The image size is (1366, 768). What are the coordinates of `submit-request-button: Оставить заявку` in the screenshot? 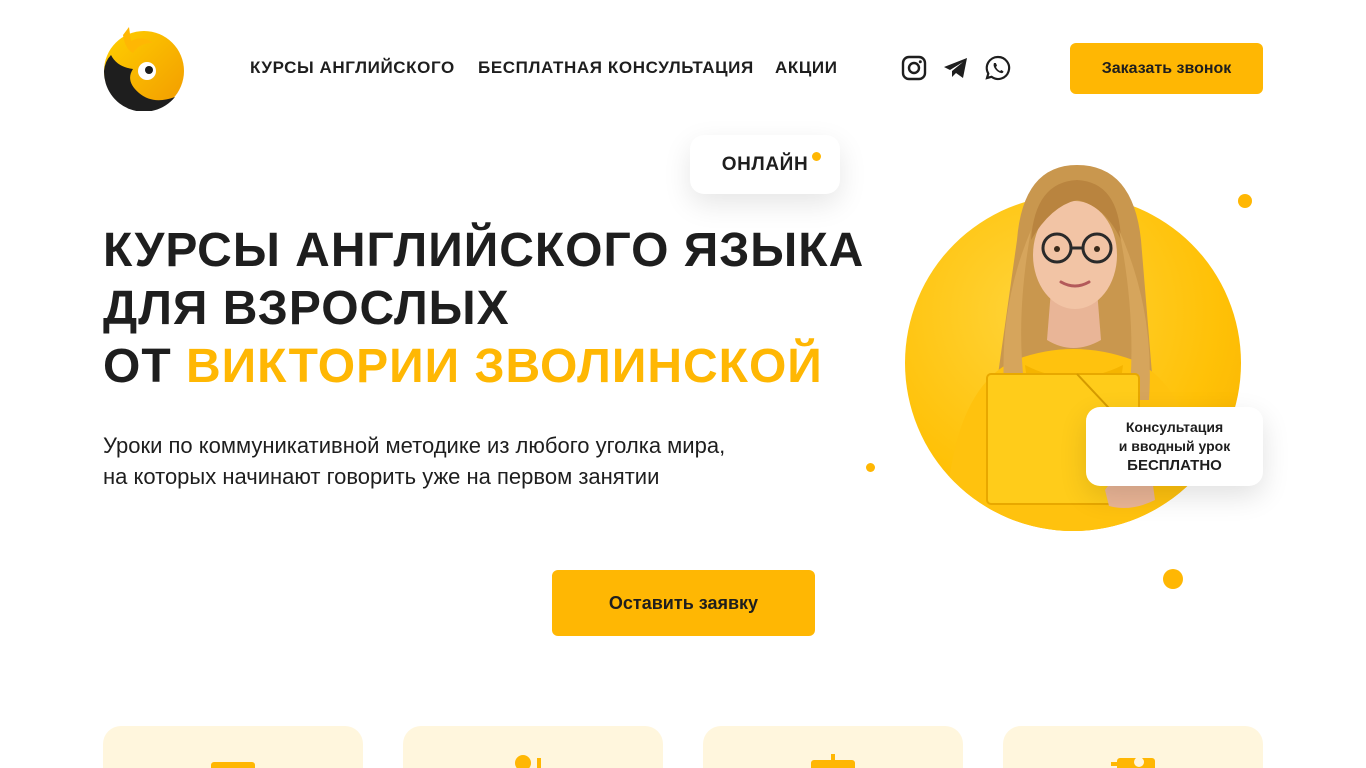 It's located at (683, 603).